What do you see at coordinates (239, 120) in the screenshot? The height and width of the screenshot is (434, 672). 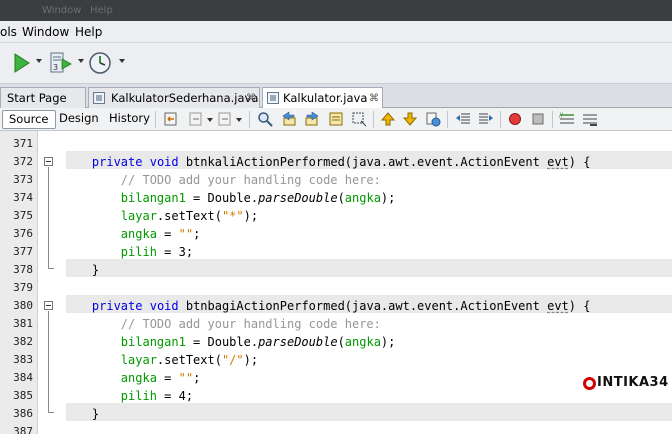 I see `forward-dropdown-icon` at bounding box center [239, 120].